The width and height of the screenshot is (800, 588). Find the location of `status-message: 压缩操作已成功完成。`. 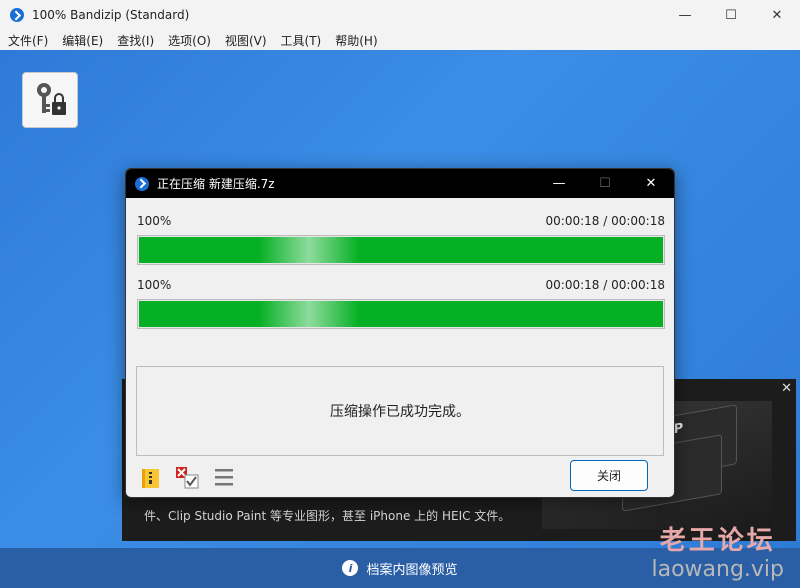

status-message: 压缩操作已成功完成。 is located at coordinates (400, 412).